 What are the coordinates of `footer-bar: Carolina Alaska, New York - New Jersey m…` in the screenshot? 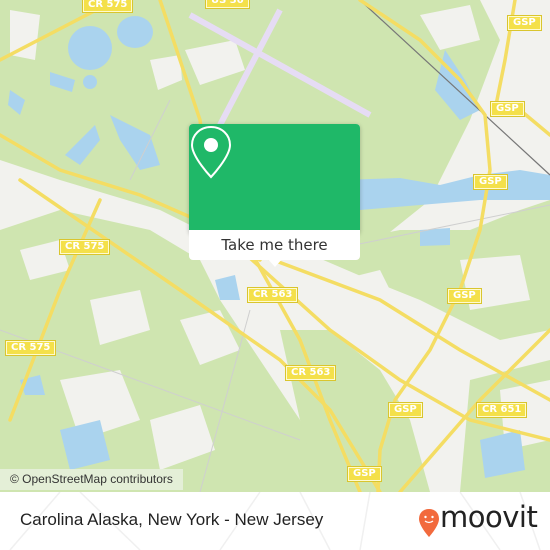 It's located at (275, 521).